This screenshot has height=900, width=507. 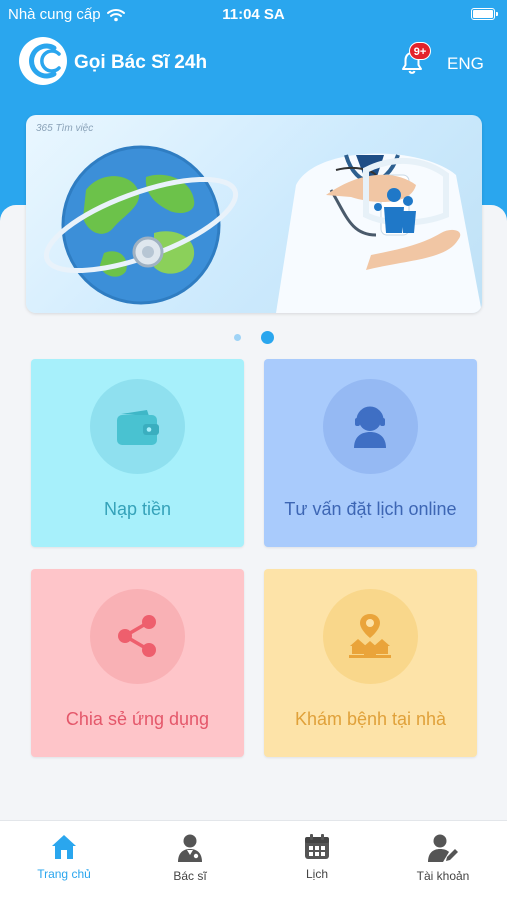 I want to click on tab-home: Trang chủ, so click(x=64, y=857).